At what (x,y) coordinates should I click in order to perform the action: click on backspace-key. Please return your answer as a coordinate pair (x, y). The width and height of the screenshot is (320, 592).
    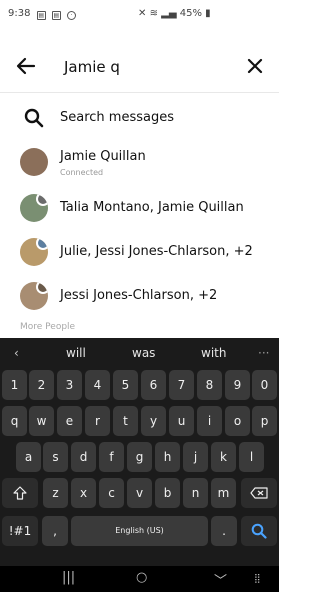
    Looking at the image, I should click on (259, 493).